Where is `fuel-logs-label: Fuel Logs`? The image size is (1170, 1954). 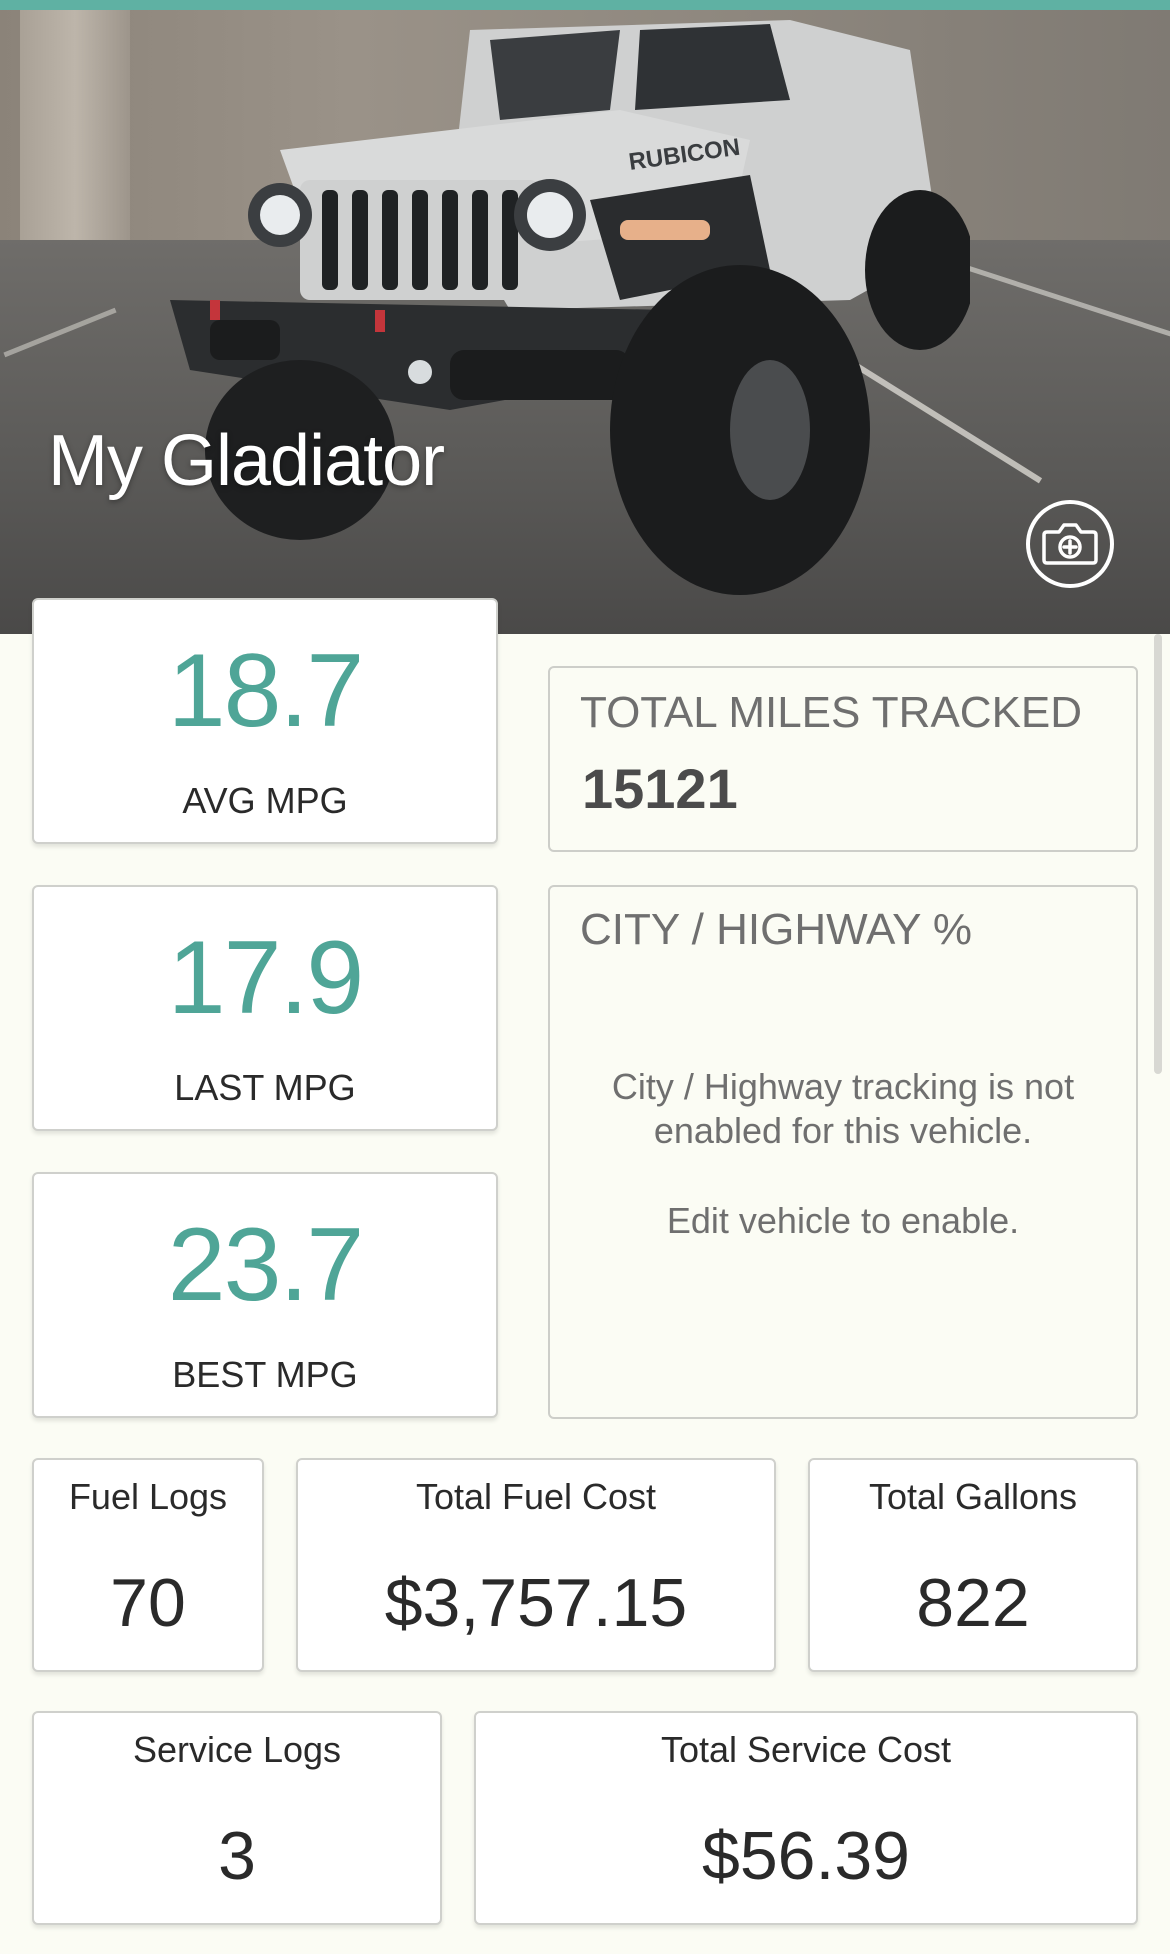
fuel-logs-label: Fuel Logs is located at coordinates (148, 1496).